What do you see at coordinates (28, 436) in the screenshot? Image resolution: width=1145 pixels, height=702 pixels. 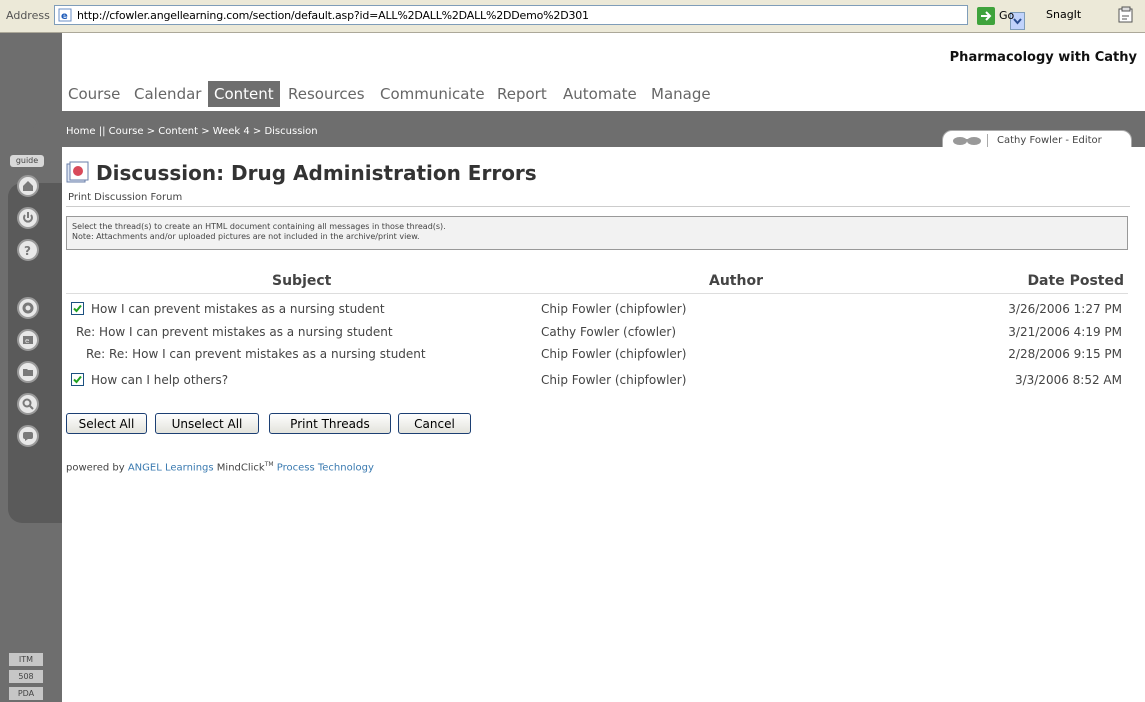 I see `chat-icon` at bounding box center [28, 436].